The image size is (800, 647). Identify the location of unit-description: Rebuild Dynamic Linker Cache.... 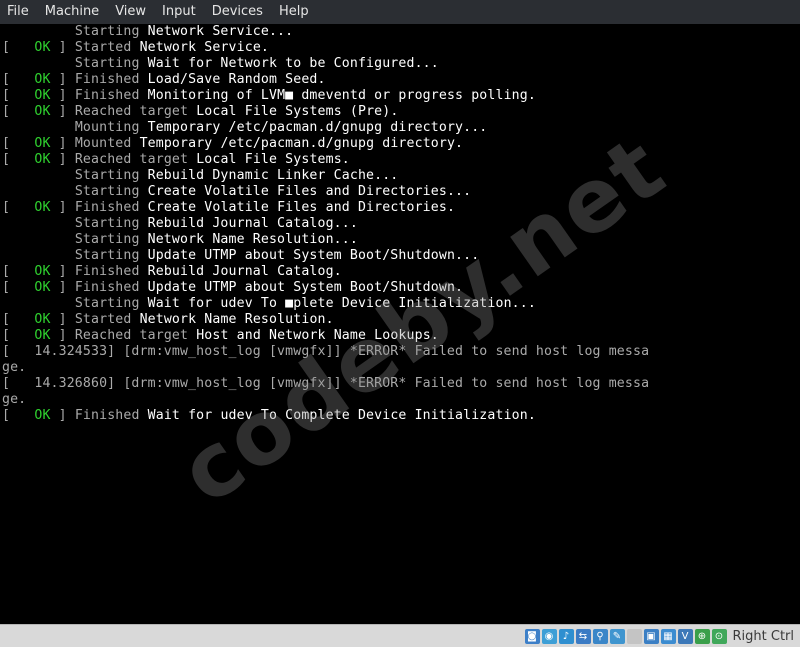
(273, 175).